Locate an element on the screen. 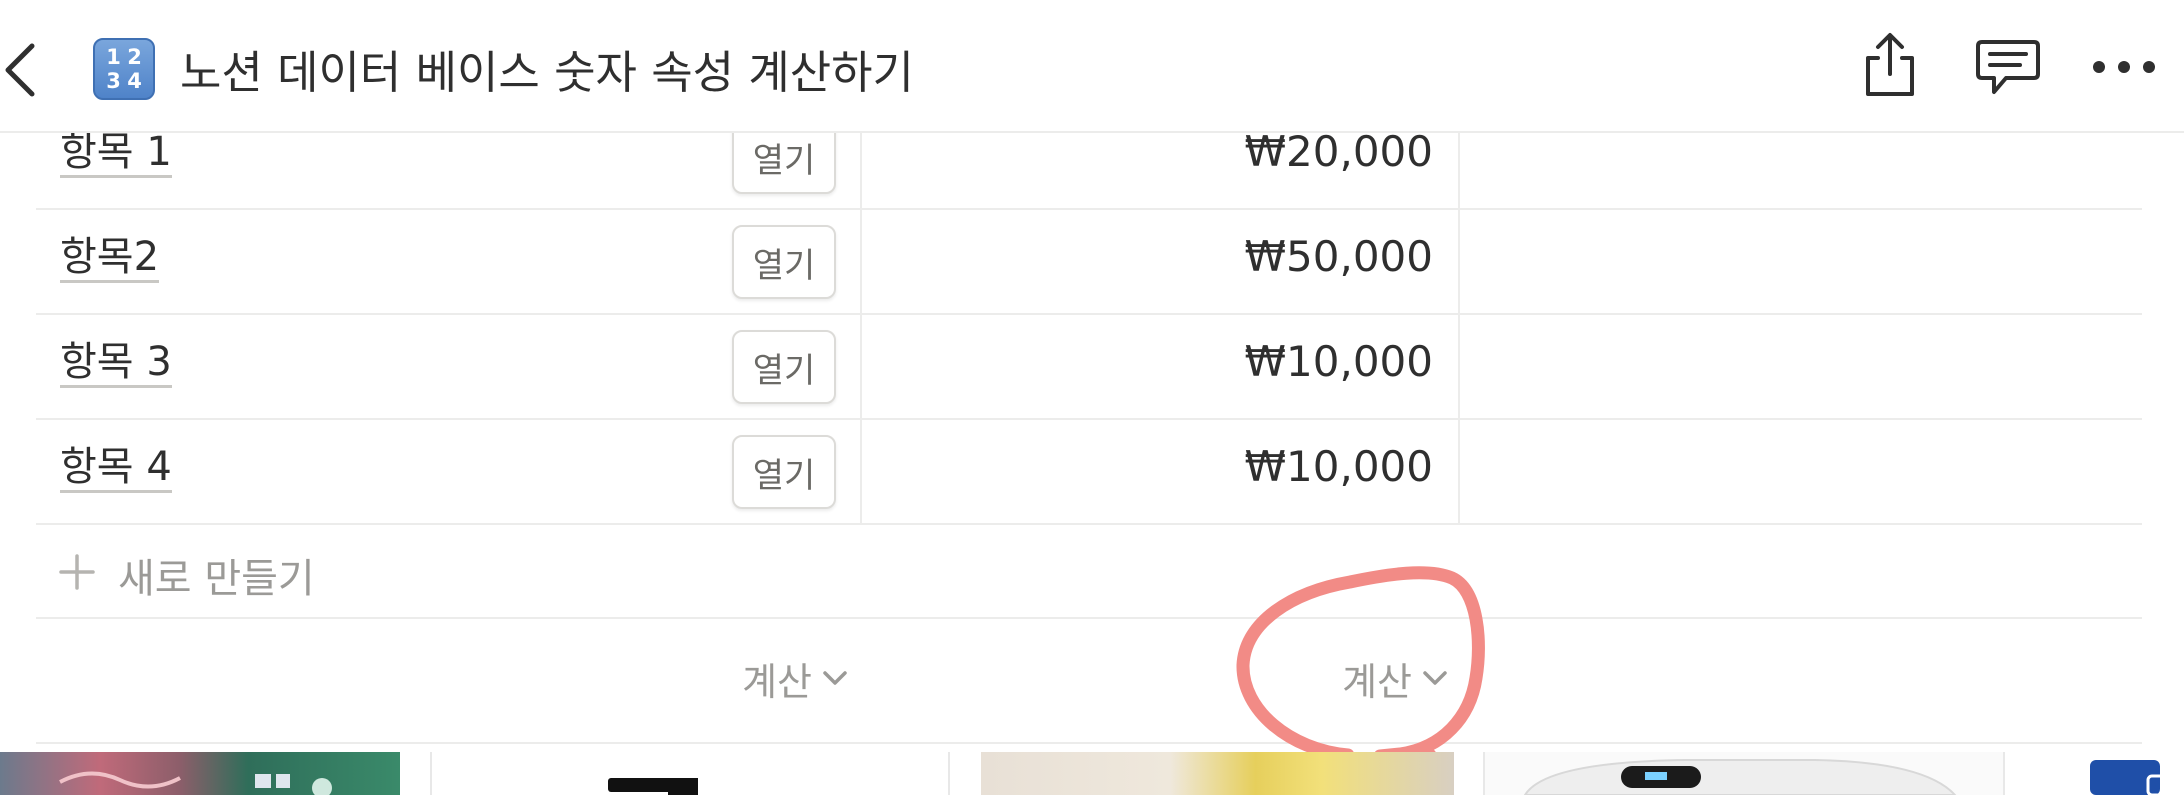  more-horizontal-icon is located at coordinates (2124, 67).